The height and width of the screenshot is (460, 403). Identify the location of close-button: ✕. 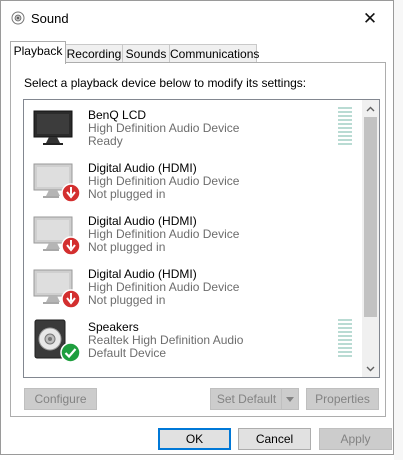
(370, 19).